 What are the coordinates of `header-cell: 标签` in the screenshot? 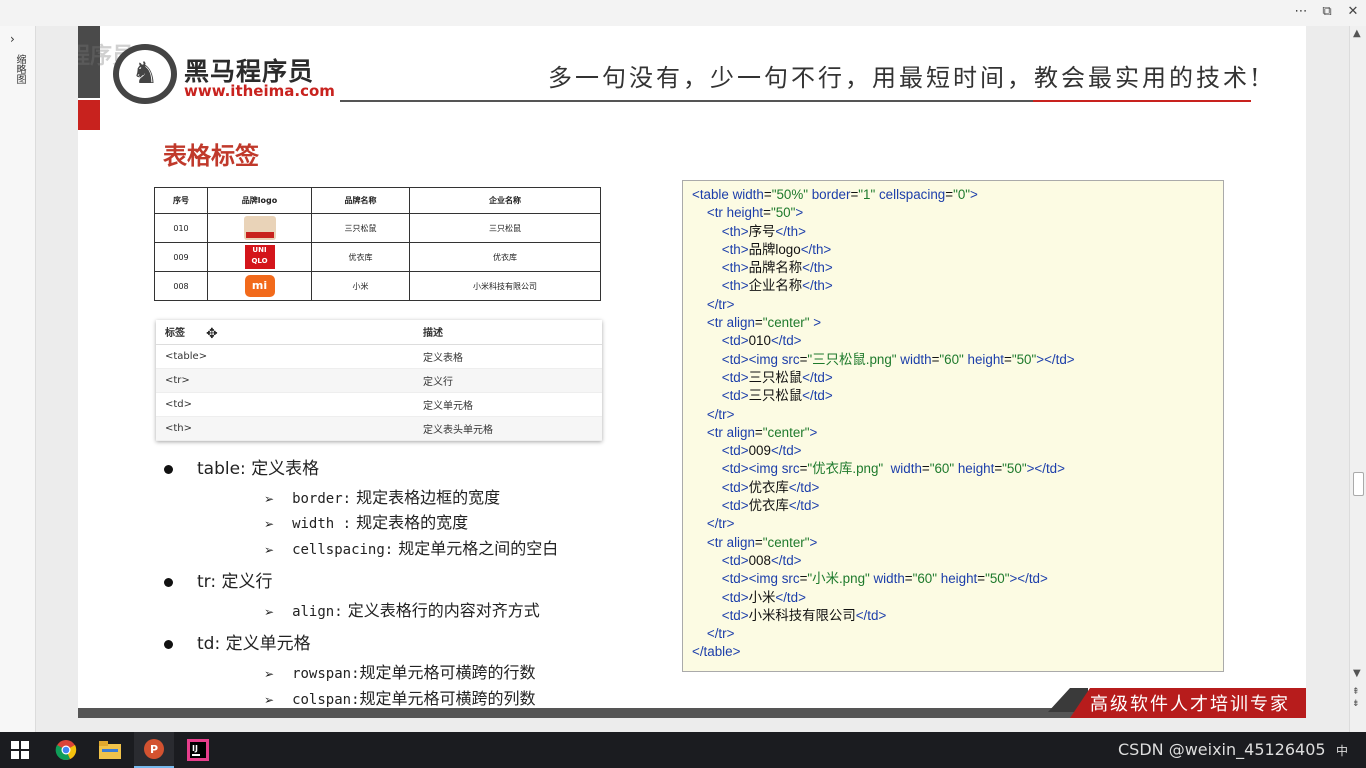 It's located at (285, 332).